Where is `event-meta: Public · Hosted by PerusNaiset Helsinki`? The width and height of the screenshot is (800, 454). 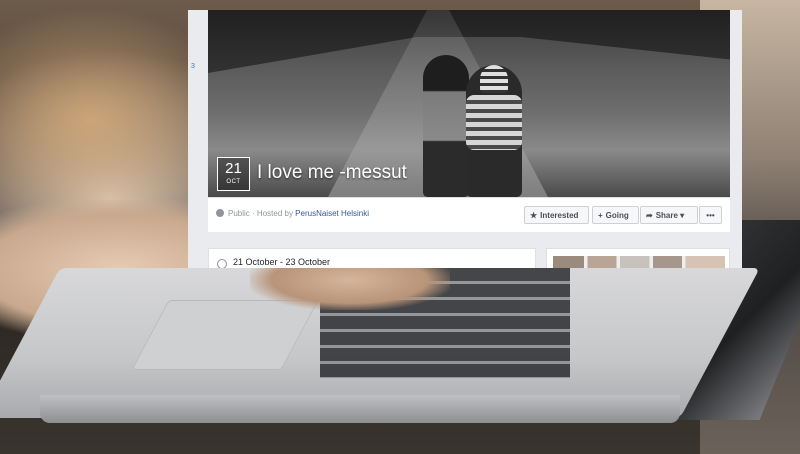 event-meta: Public · Hosted by PerusNaiset Helsinki is located at coordinates (292, 213).